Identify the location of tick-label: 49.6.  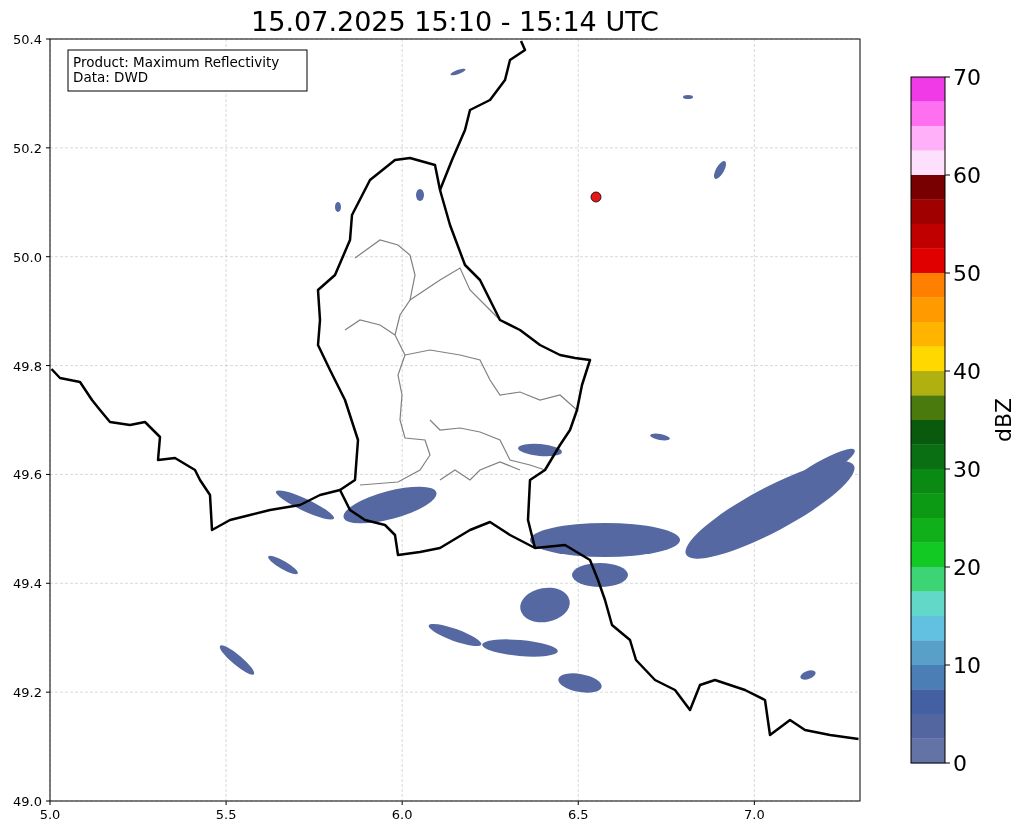
(27, 475).